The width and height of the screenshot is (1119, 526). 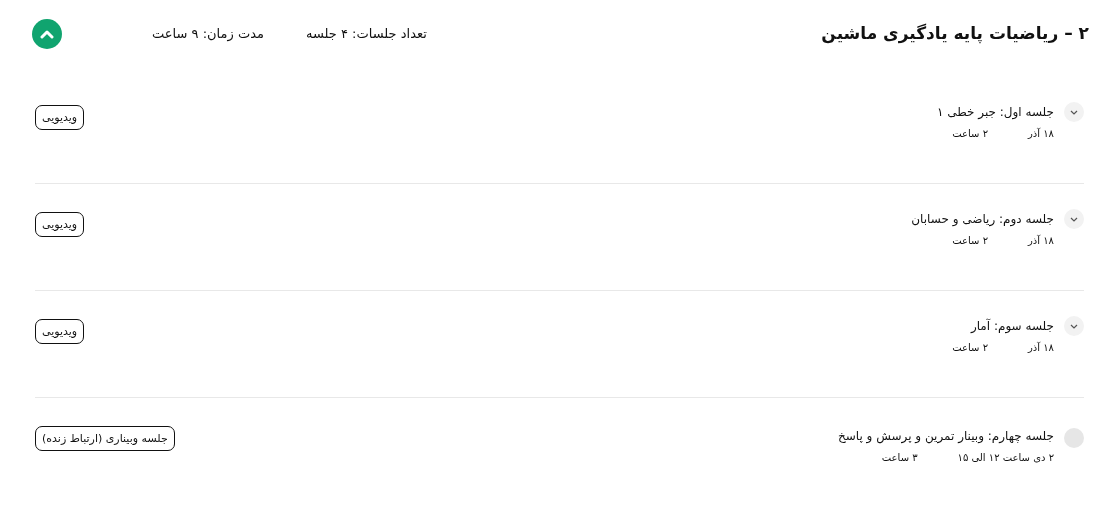 What do you see at coordinates (1011, 326) in the screenshot?
I see `session-title: جلسه سوم: آمار` at bounding box center [1011, 326].